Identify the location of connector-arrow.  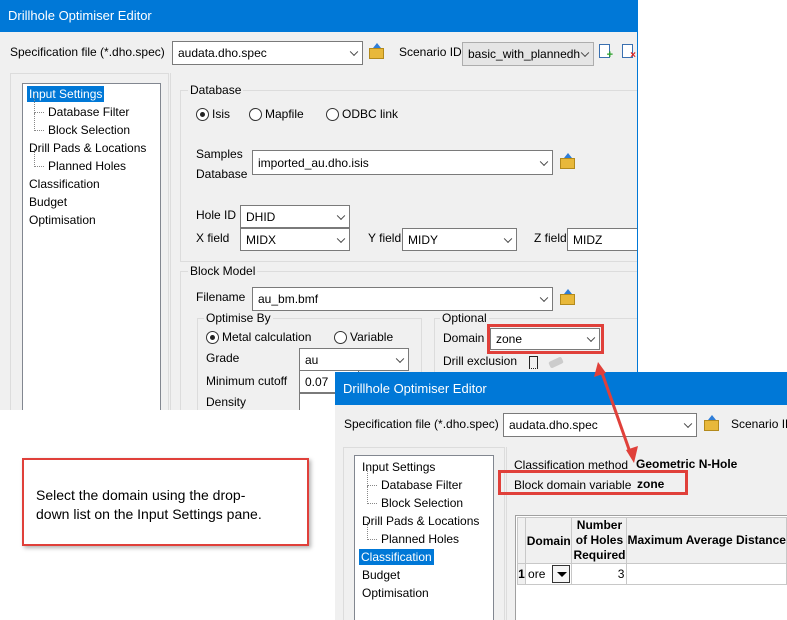
(616, 412).